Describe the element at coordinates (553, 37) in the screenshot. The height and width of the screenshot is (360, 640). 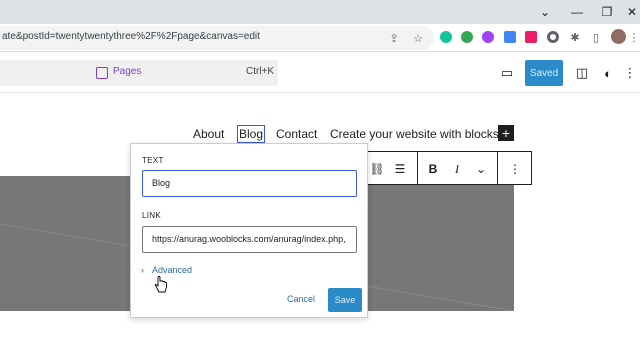
I see `record-extension-icon` at that location.